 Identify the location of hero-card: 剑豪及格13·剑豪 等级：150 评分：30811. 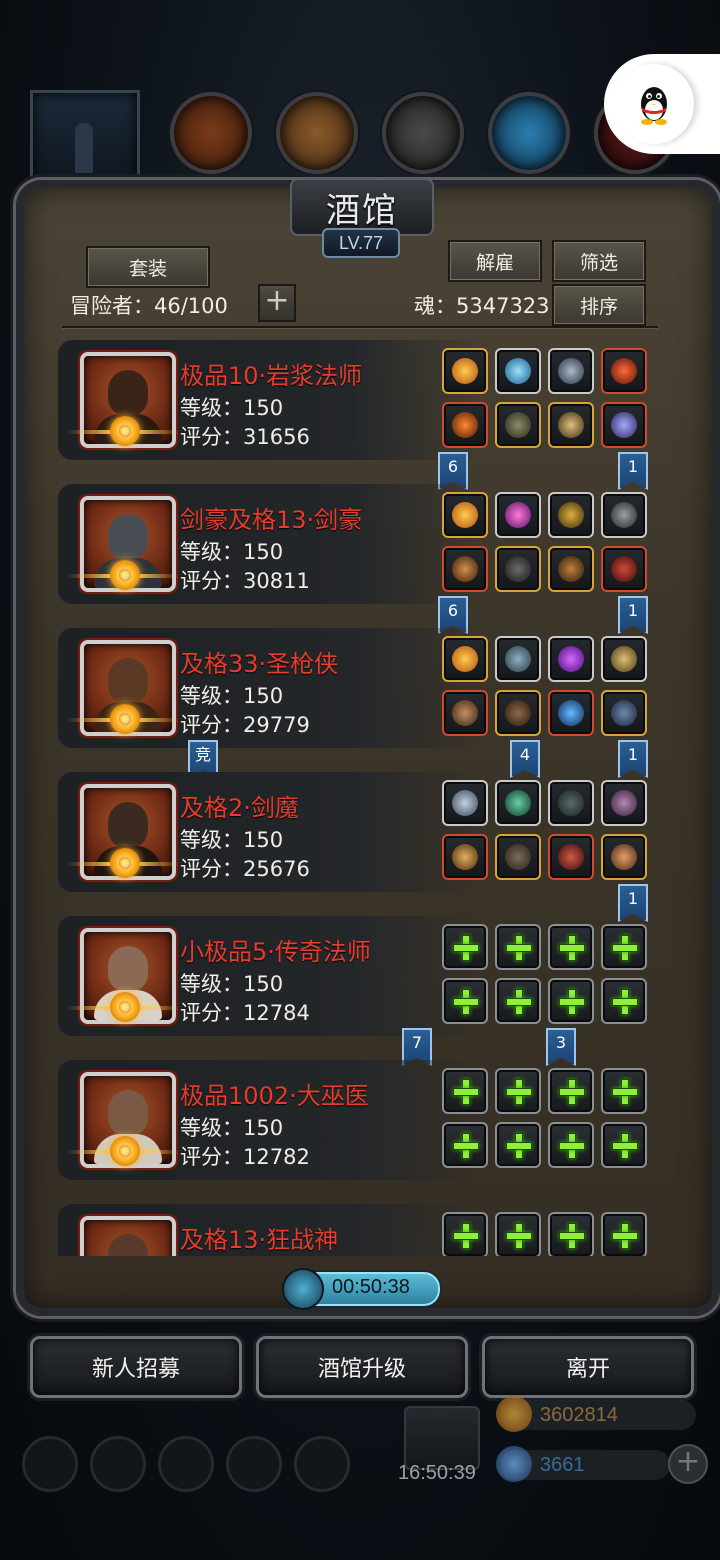
(358, 544).